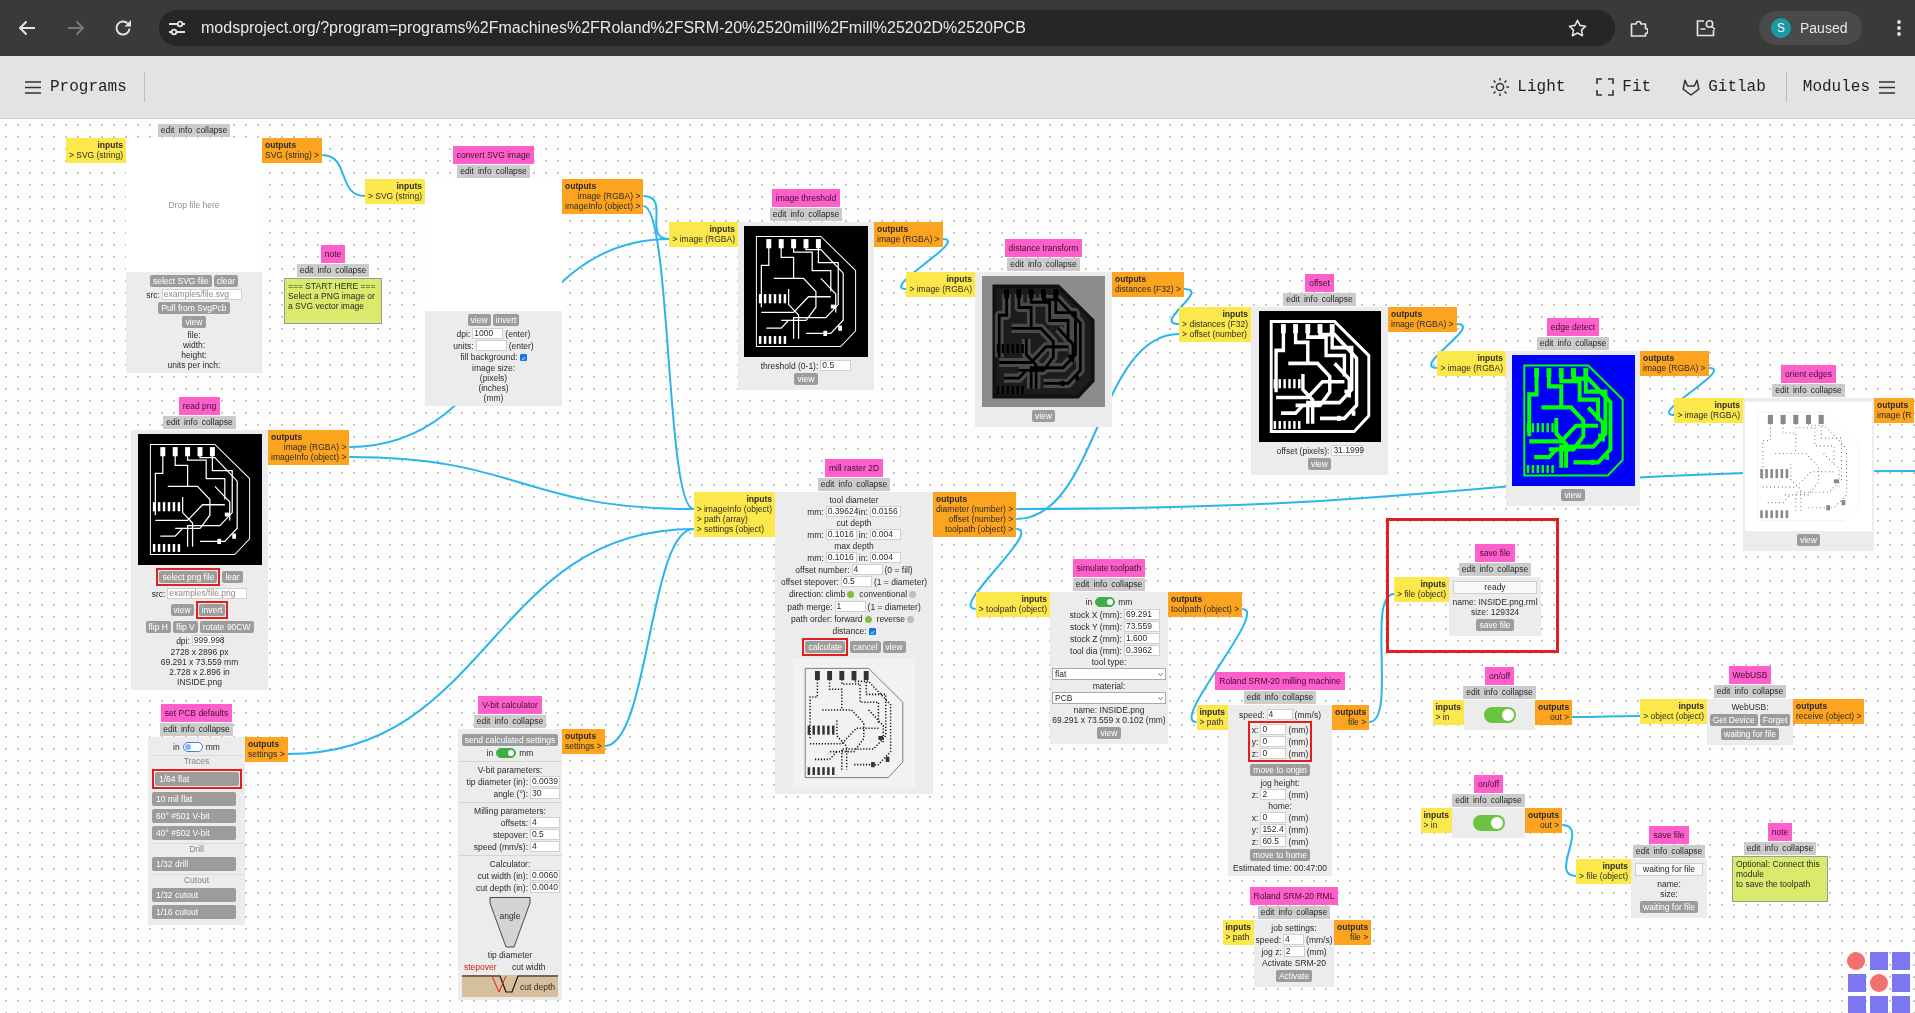  What do you see at coordinates (1577, 28) in the screenshot?
I see `star-icon` at bounding box center [1577, 28].